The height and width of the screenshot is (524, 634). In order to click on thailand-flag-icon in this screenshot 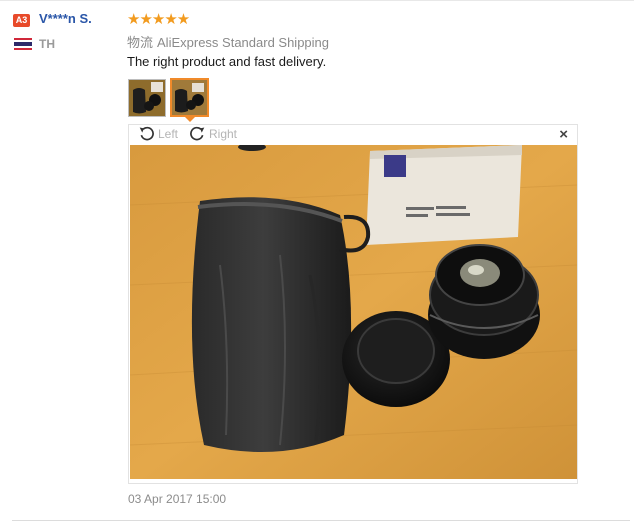, I will do `click(23, 44)`.